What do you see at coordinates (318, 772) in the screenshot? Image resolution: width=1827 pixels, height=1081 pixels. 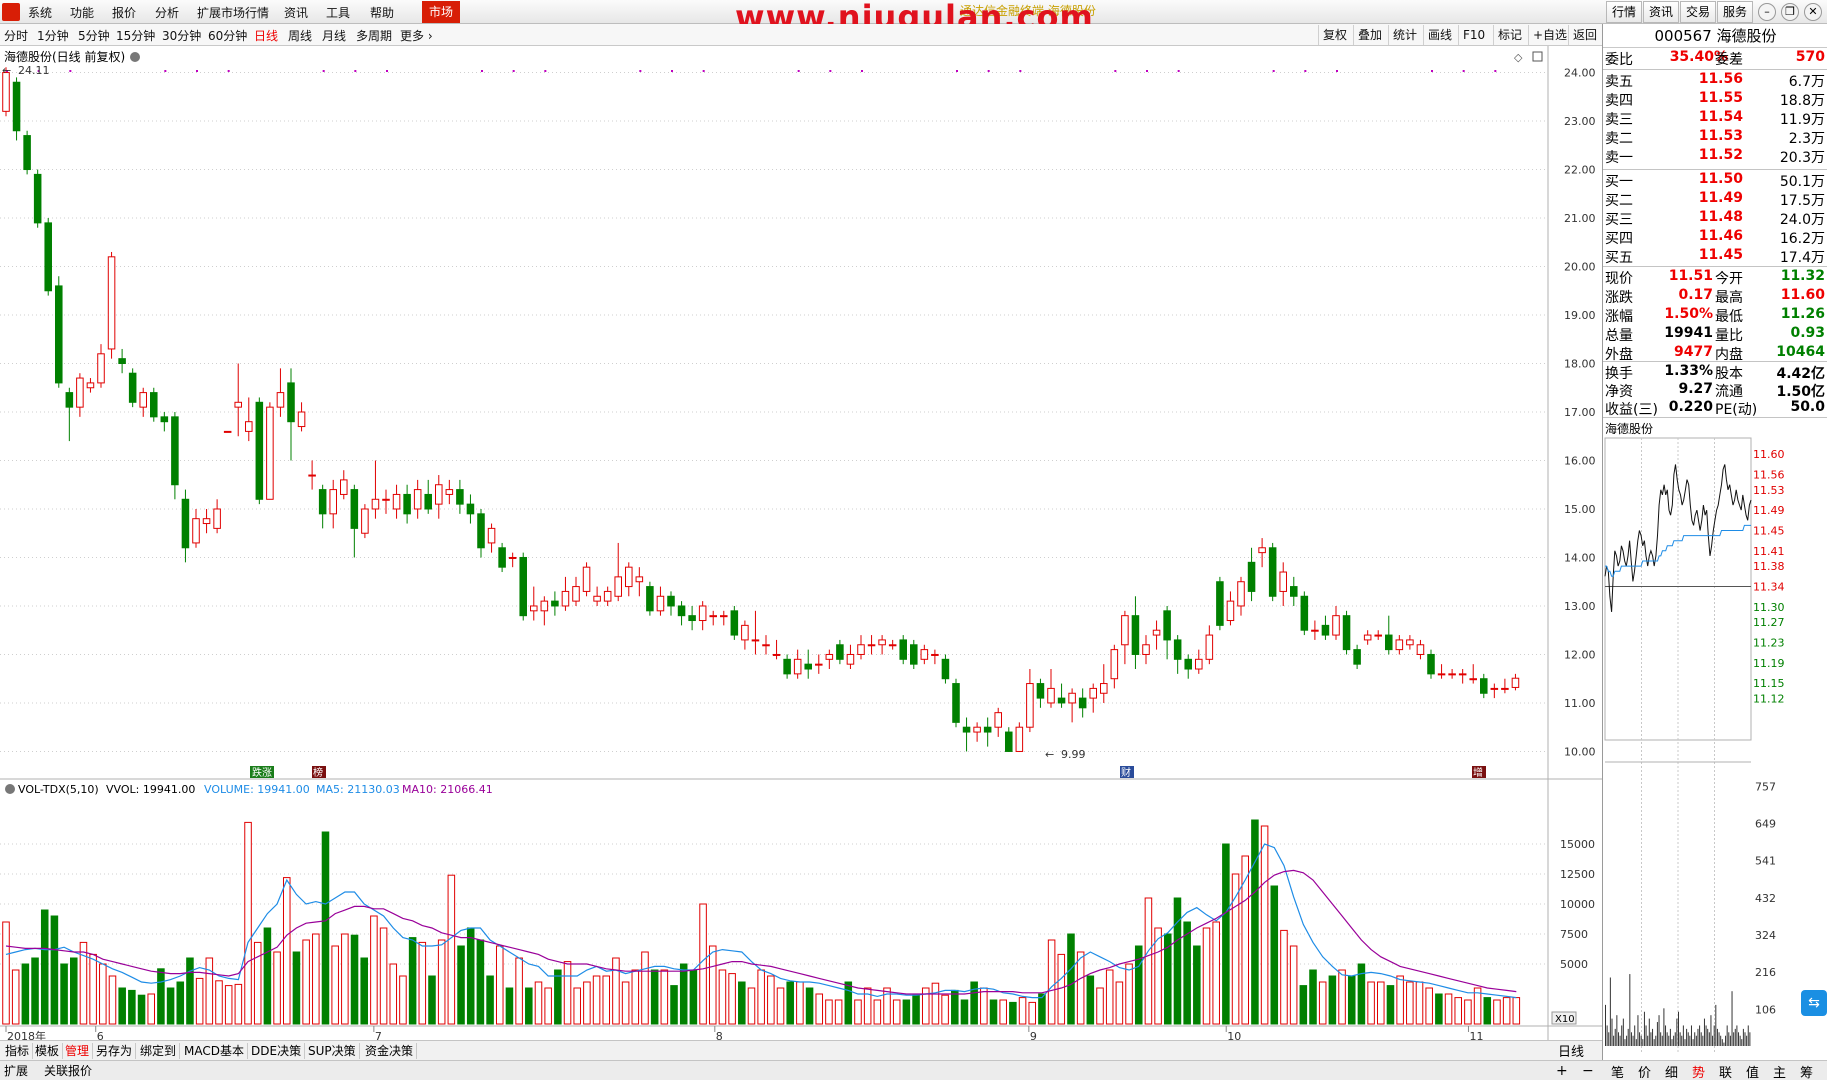 I see `event-tag-rank: 榜` at bounding box center [318, 772].